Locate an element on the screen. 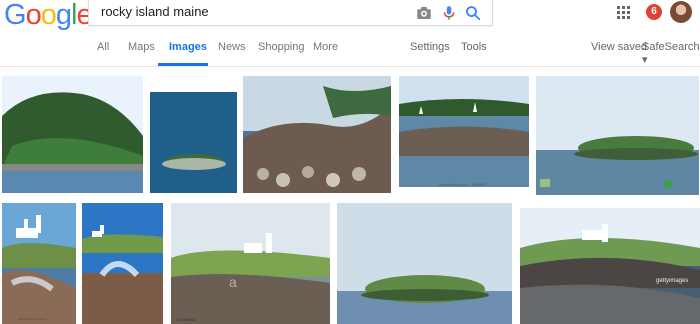  camera-icon is located at coordinates (424, 13).